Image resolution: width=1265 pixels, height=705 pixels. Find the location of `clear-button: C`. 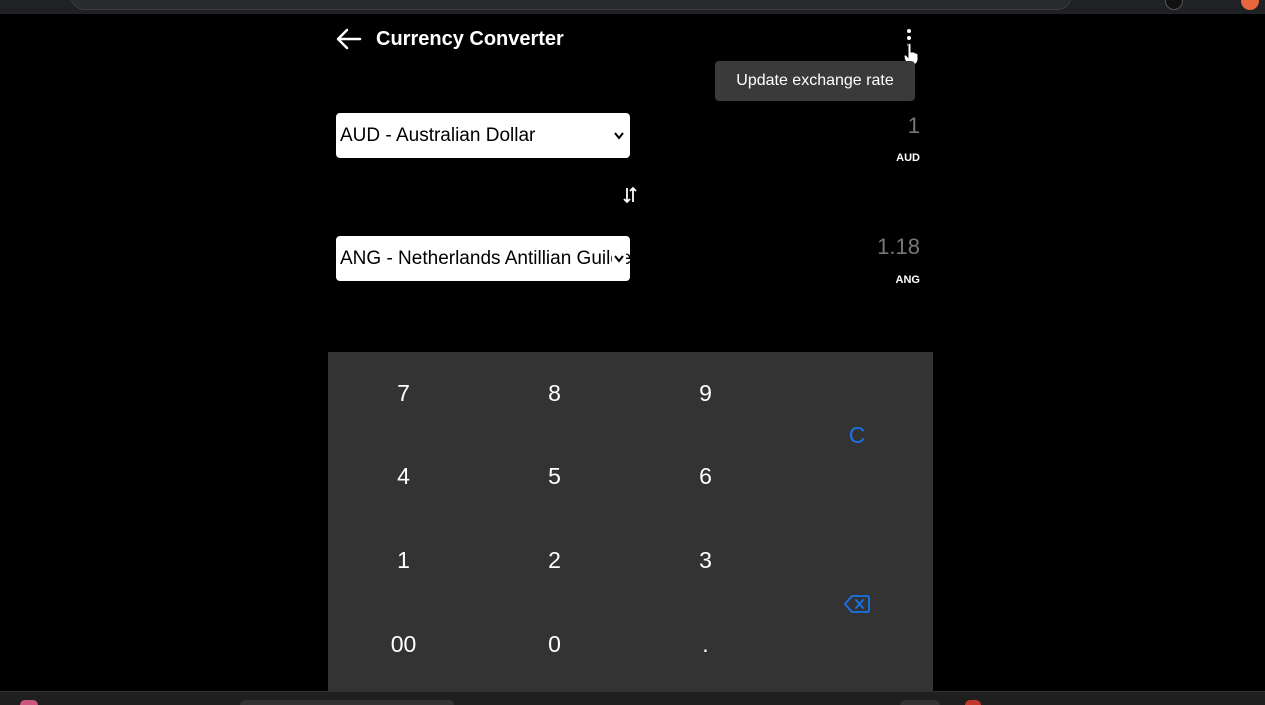

clear-button: C is located at coordinates (857, 435).